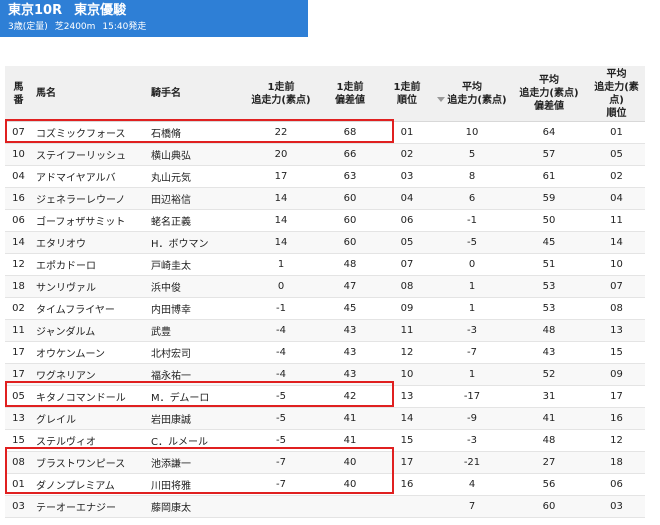 This screenshot has width=660, height=525. Describe the element at coordinates (325, 286) in the screenshot. I see `table-row: 18 サンリヴァル 浜中俊 0 47 08 1 53 07` at that location.